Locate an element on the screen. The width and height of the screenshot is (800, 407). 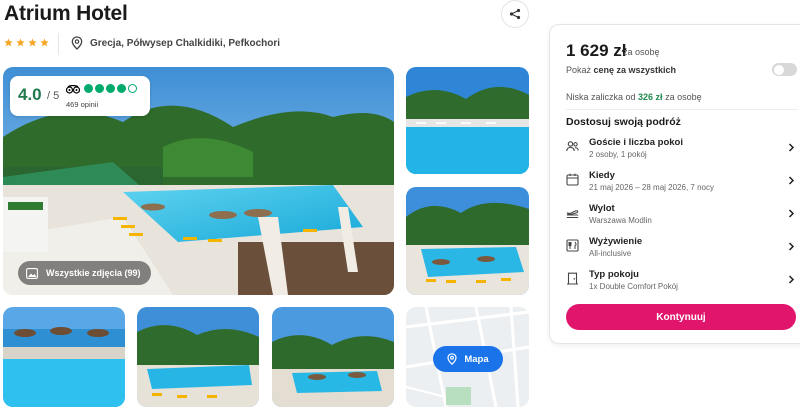
meal-icon is located at coordinates (572, 245).